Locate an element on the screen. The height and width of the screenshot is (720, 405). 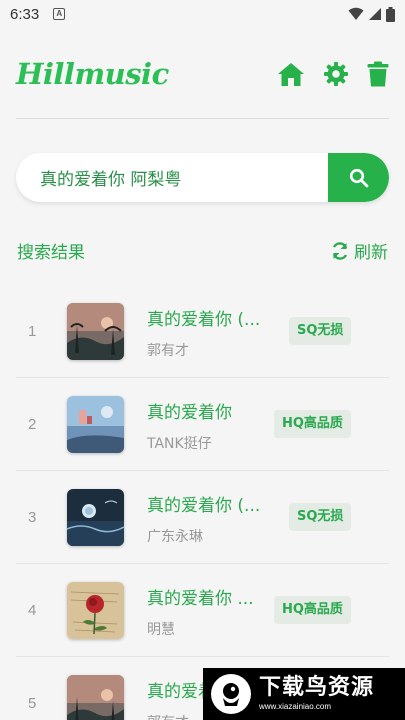
song-title: 真的爱着你 is located at coordinates (189, 413).